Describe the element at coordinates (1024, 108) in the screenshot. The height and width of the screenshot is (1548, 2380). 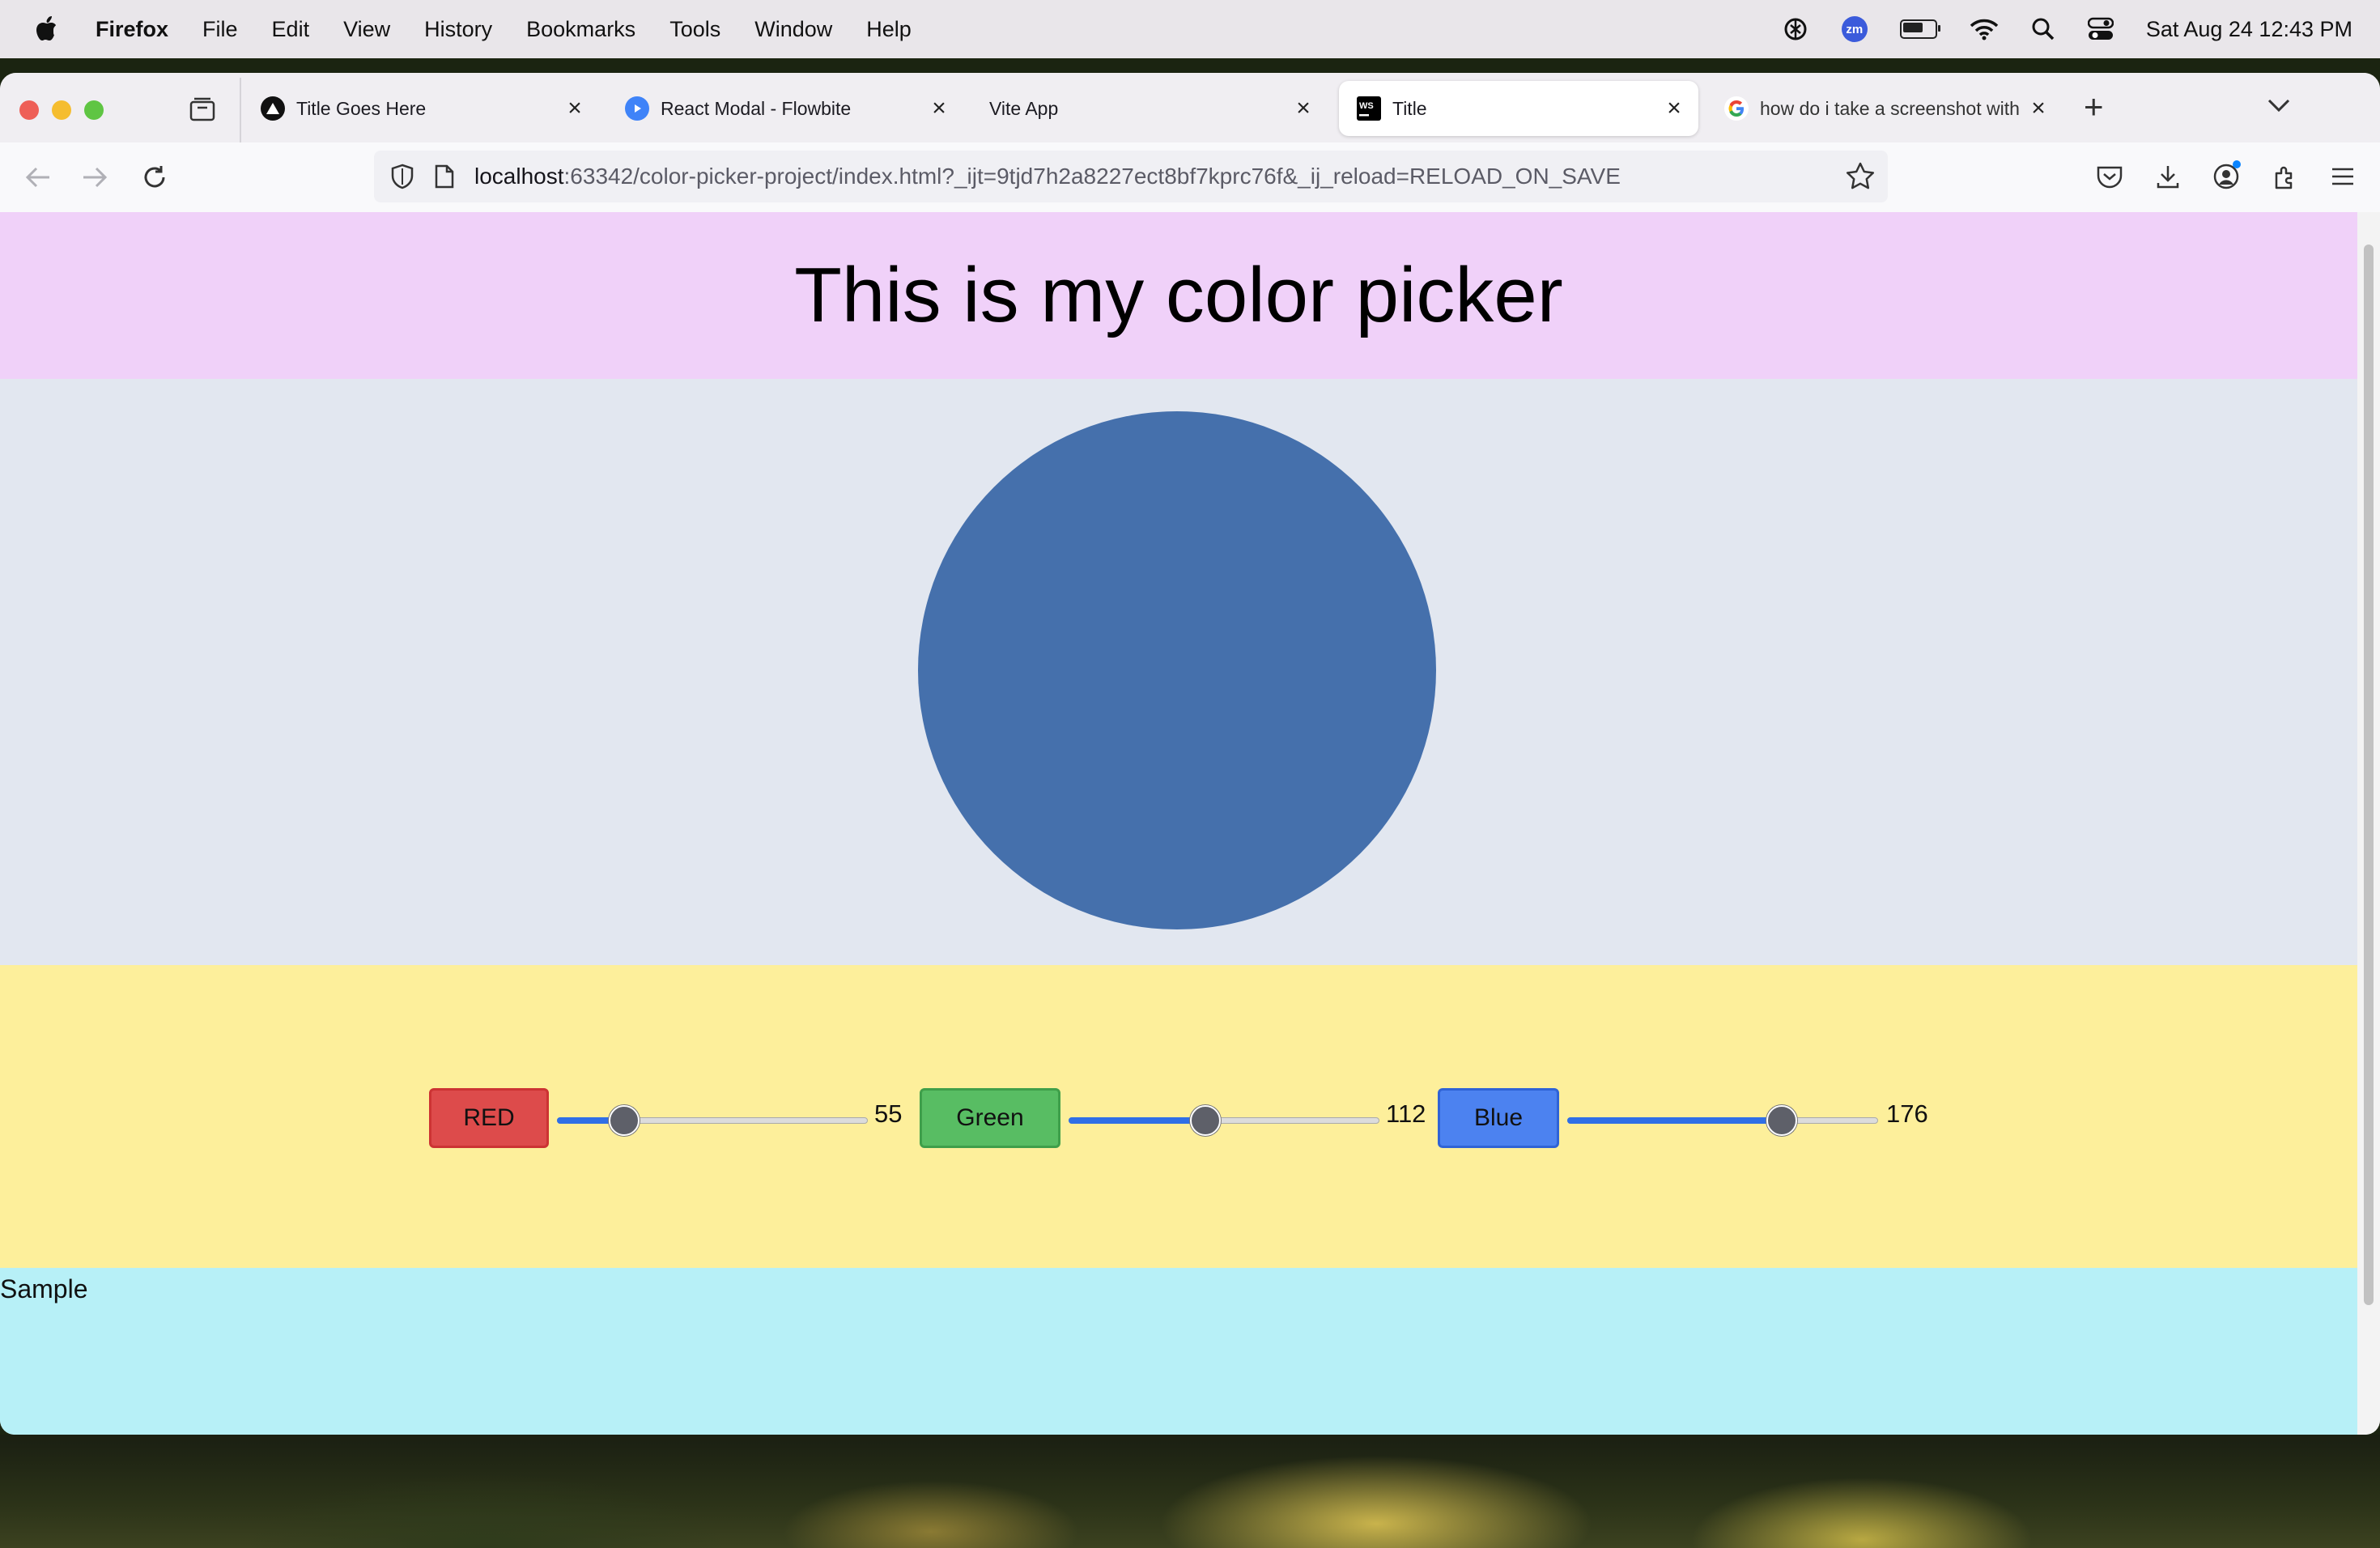
I see `tab-label: Vite App` at that location.